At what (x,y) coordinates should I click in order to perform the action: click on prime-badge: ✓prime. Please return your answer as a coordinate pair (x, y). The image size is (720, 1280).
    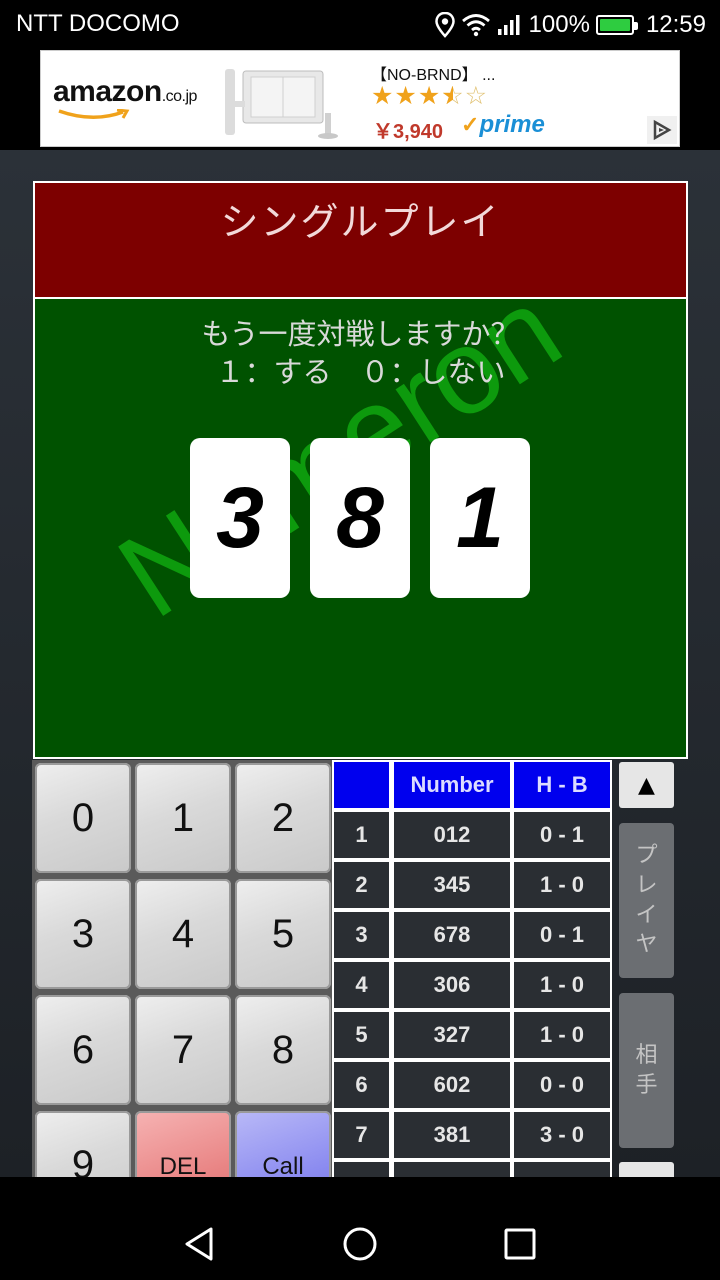
    Looking at the image, I should click on (503, 124).